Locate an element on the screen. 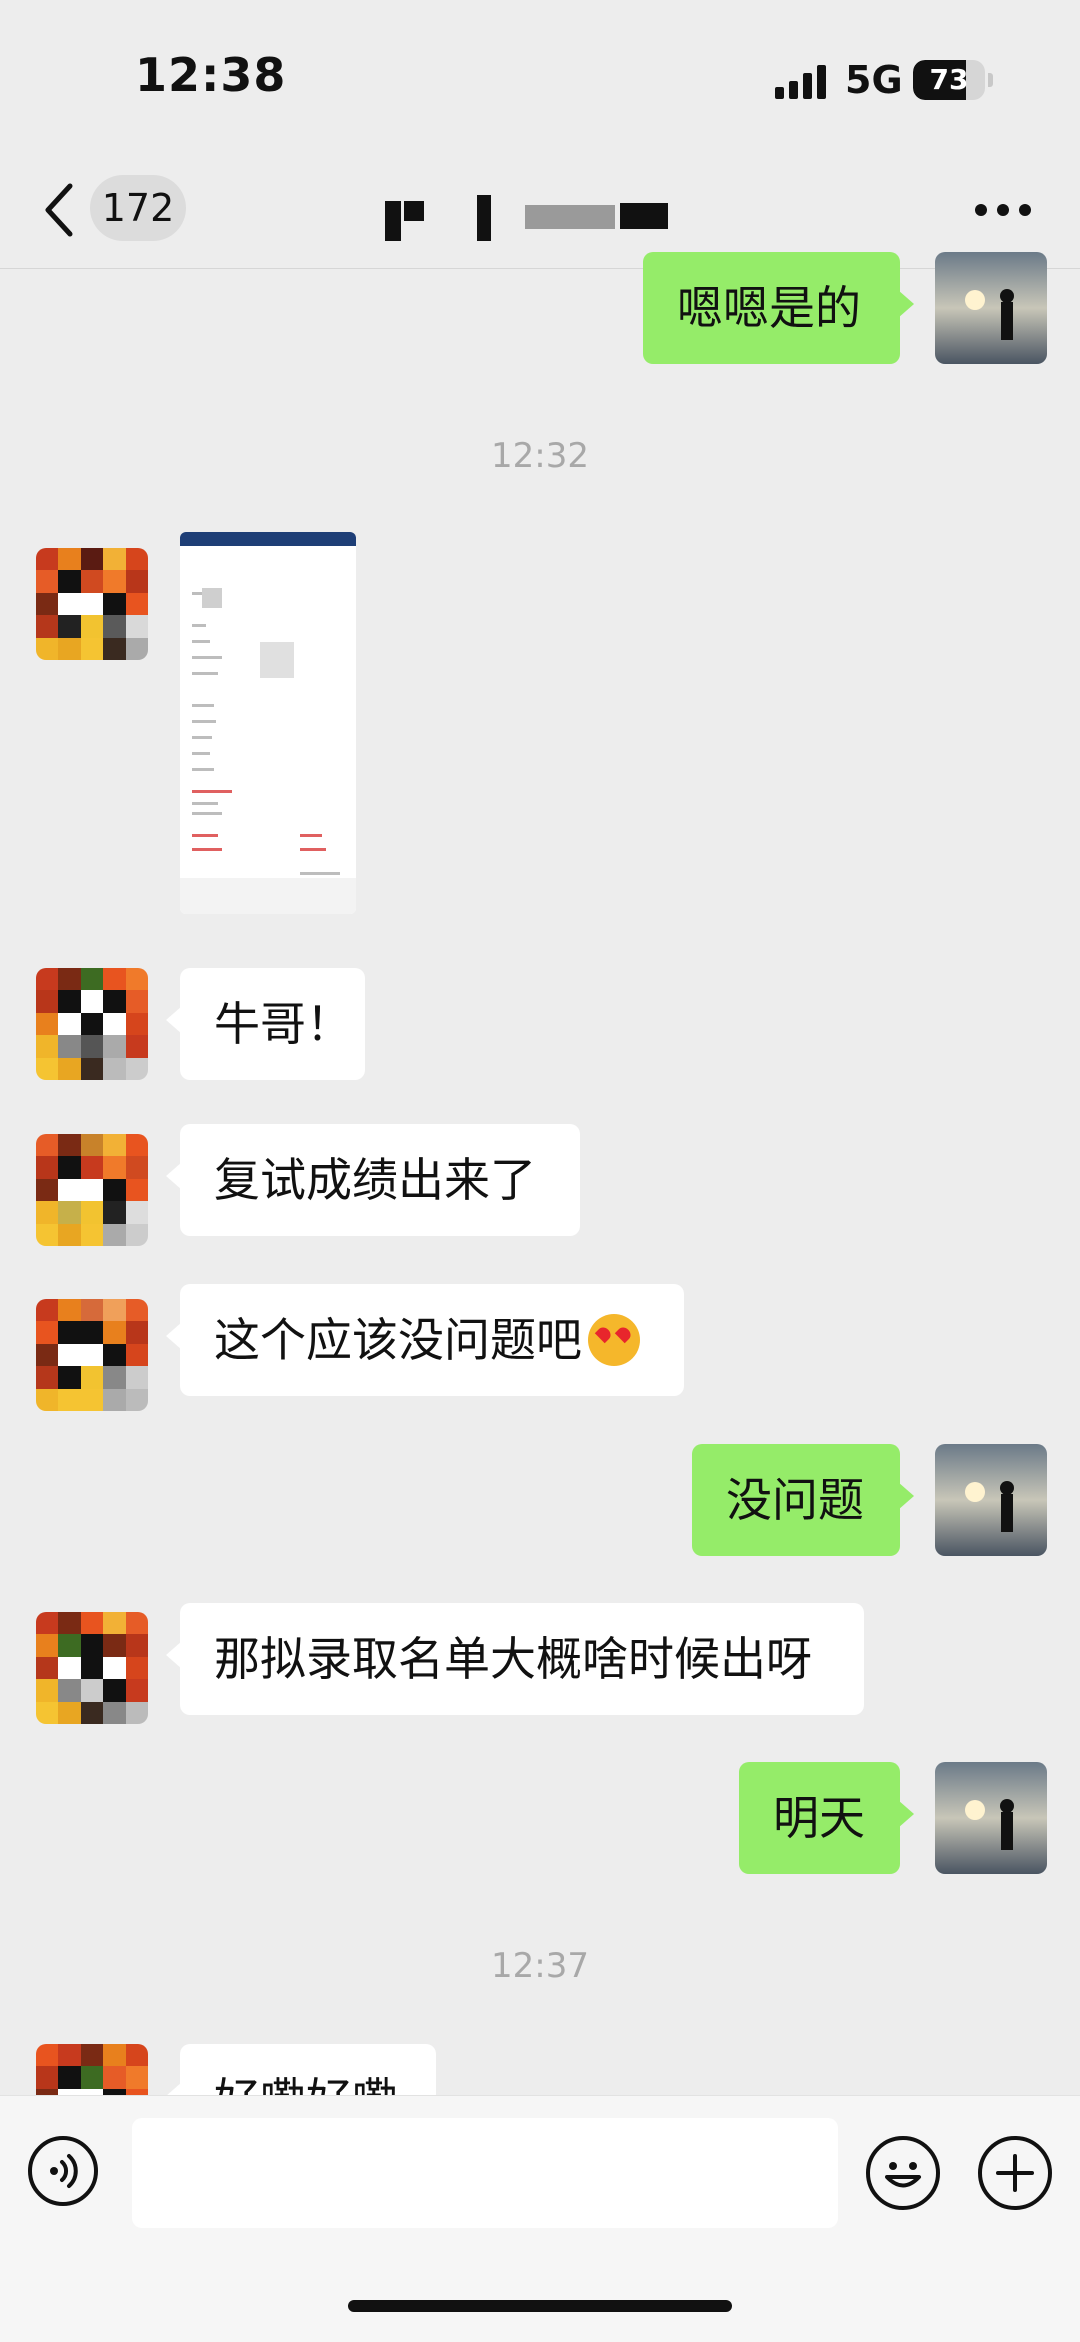  time-divider: 12:37 is located at coordinates (540, 1966).